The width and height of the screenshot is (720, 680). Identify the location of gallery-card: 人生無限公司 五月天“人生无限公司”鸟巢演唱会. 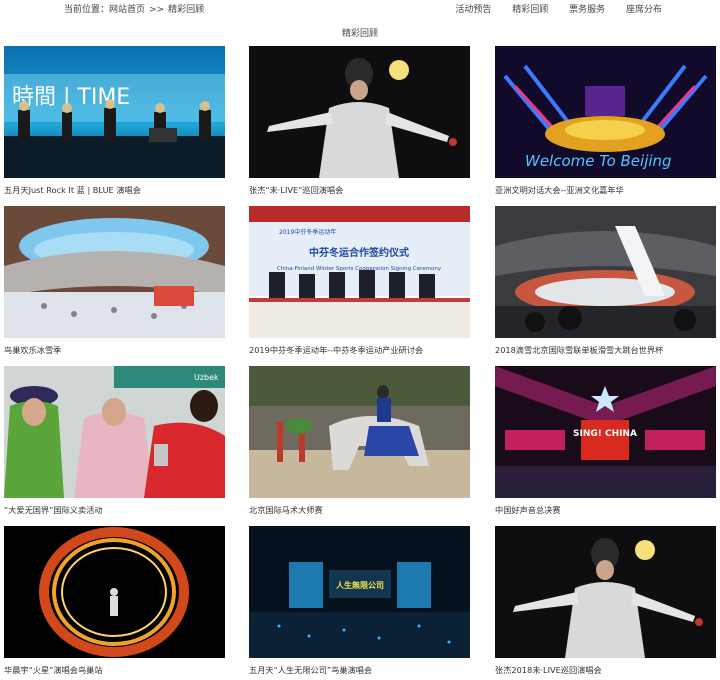
(359, 601).